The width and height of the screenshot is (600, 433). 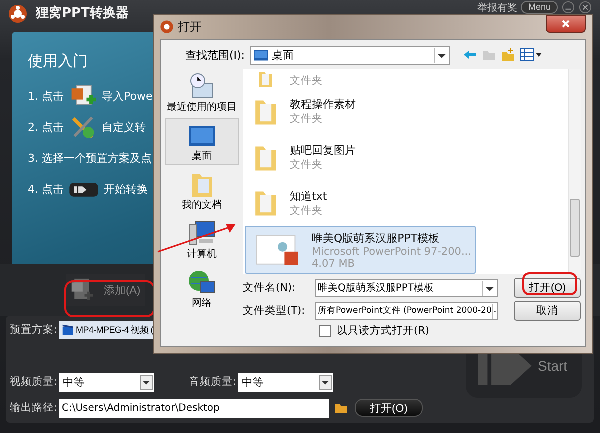 I want to click on place-item: 计算机, so click(x=202, y=239).